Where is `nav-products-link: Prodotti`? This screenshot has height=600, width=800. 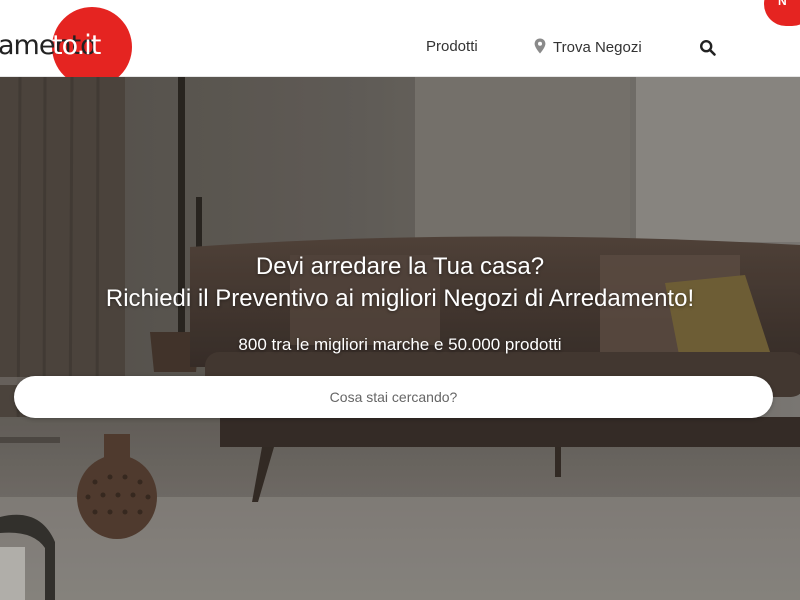
nav-products-link: Prodotti is located at coordinates (452, 46).